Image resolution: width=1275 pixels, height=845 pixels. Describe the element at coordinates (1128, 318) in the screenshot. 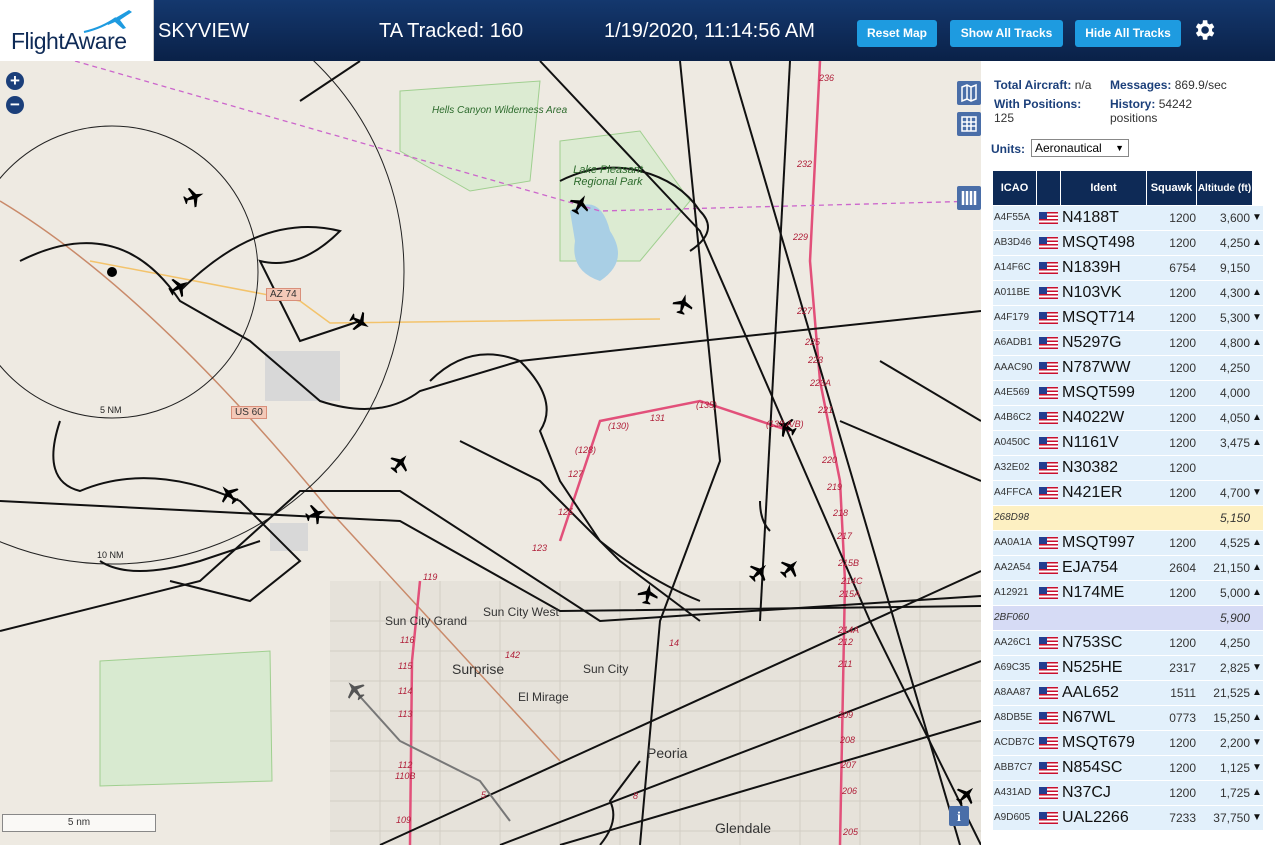

I see `table-row: A4F179 MSQT714 1200 5,300 ▼` at that location.